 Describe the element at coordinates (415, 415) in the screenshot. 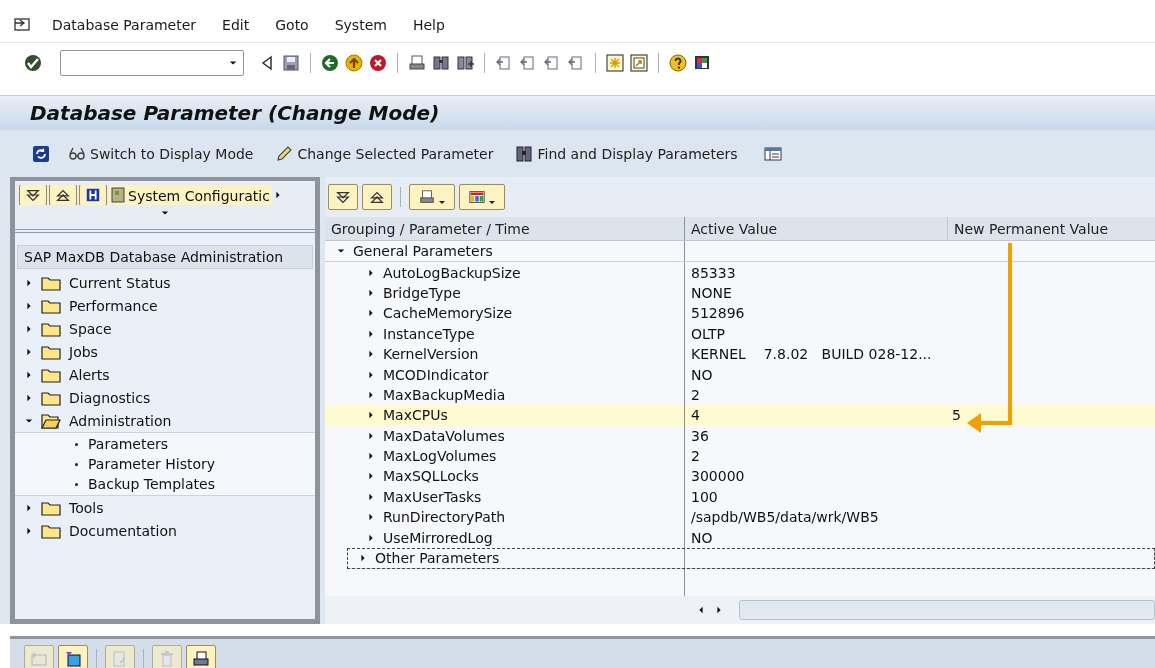

I see `parameter-name: MaxCPUs` at that location.